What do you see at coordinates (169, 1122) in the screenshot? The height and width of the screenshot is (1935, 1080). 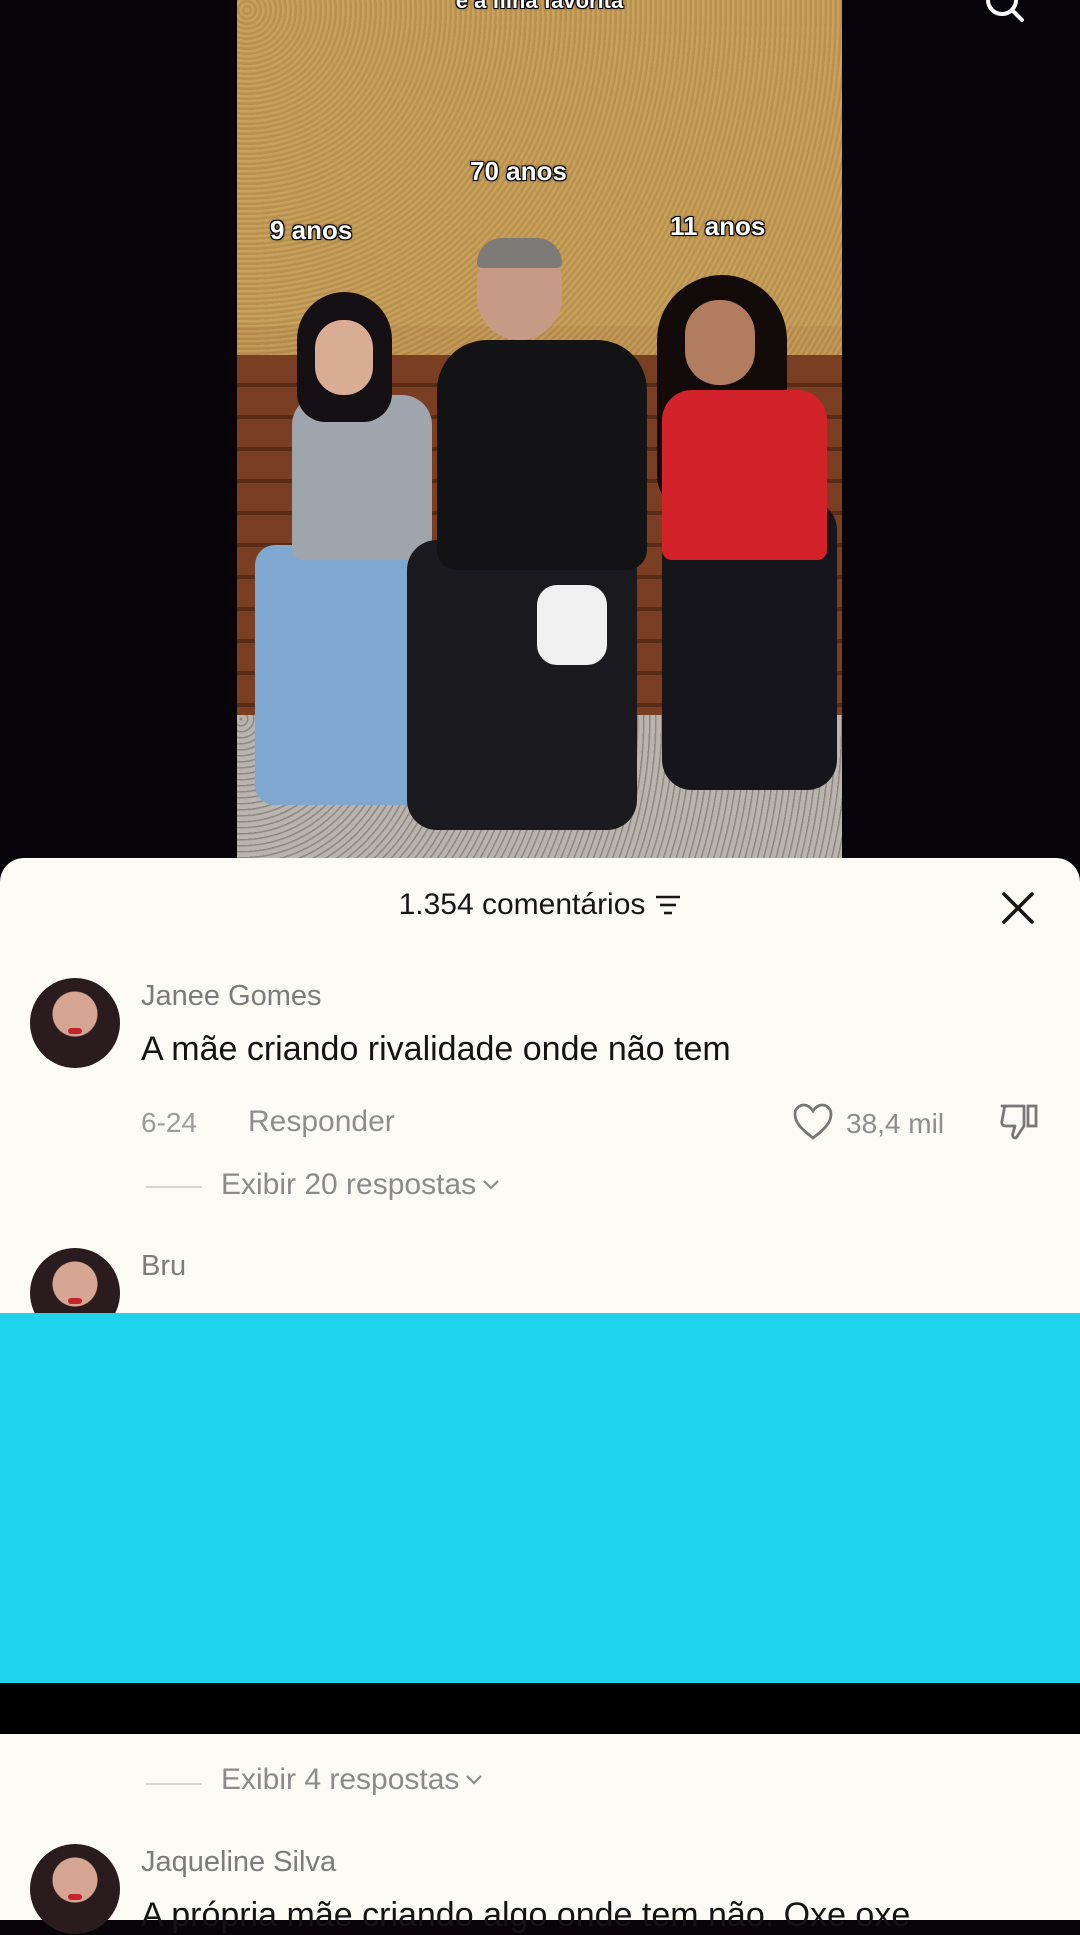 I see `comment-date: 6-24` at bounding box center [169, 1122].